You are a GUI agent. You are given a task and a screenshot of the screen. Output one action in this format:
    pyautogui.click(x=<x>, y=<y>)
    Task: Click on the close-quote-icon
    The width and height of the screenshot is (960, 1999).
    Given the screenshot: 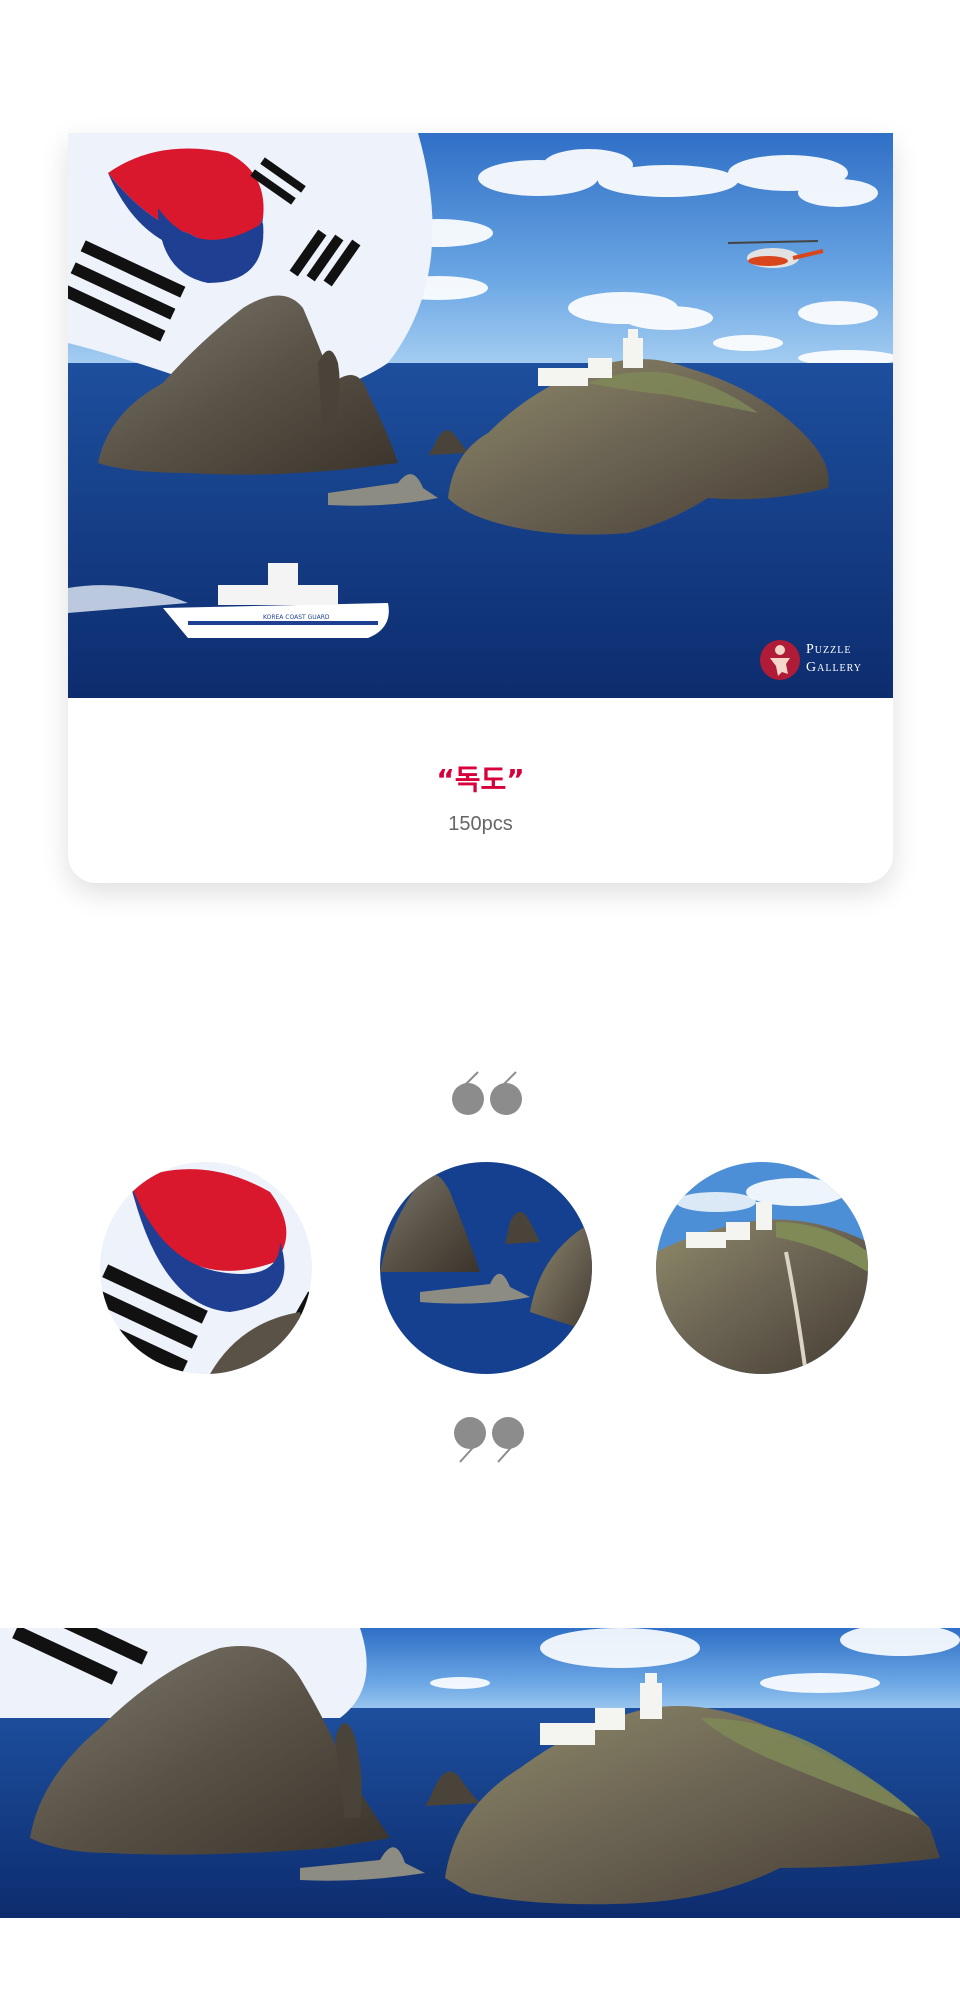 What is the action you would take?
    pyautogui.click(x=489, y=1440)
    